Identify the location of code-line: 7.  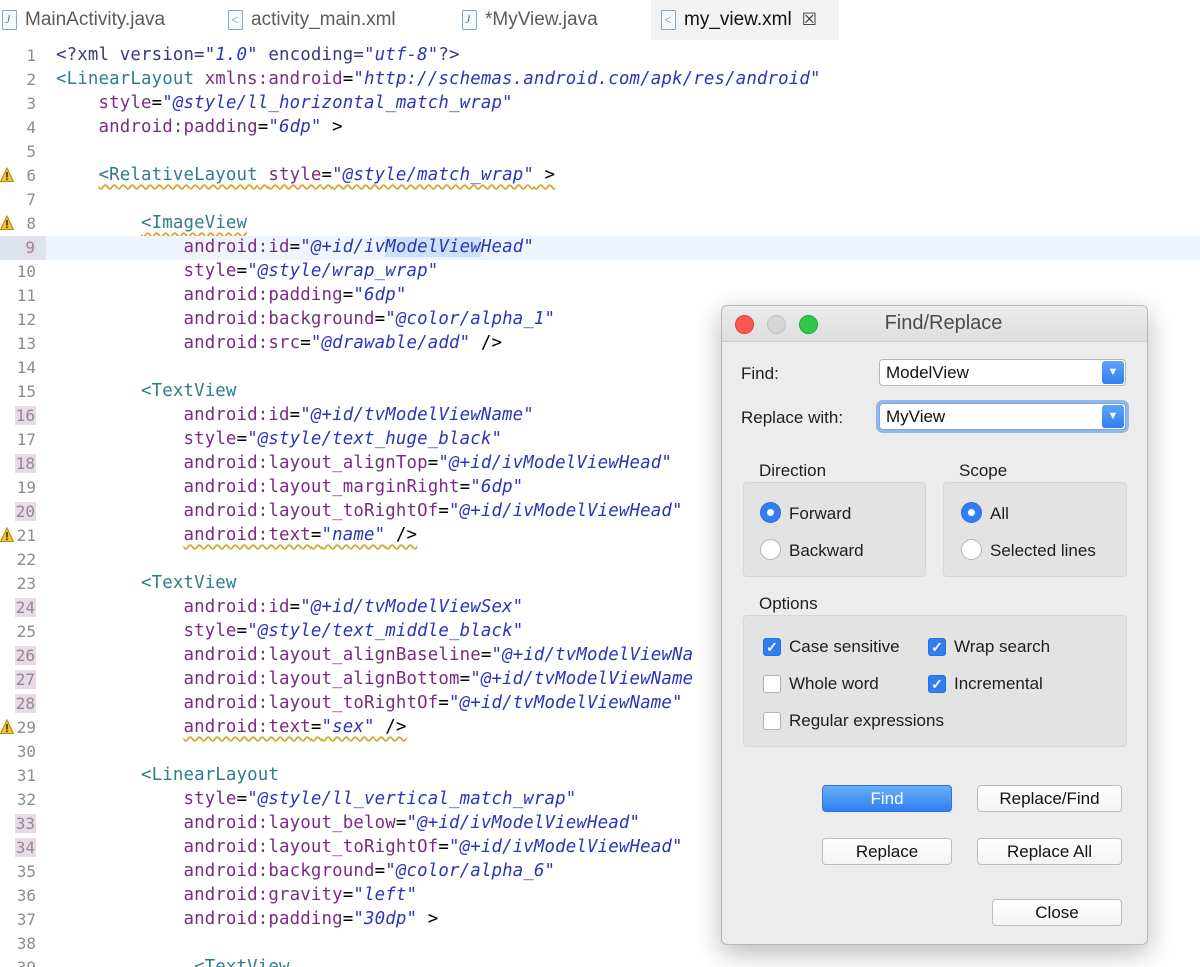
(600, 200).